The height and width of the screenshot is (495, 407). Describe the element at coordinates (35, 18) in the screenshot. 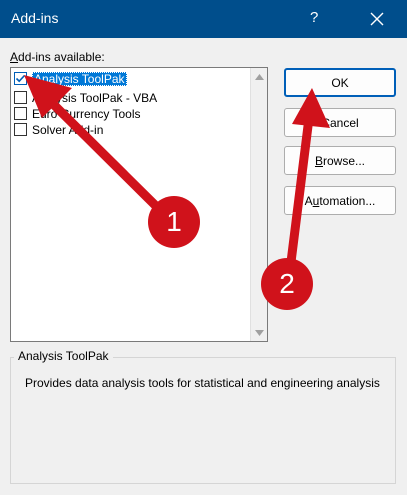

I see `window-title: Add-ins` at that location.